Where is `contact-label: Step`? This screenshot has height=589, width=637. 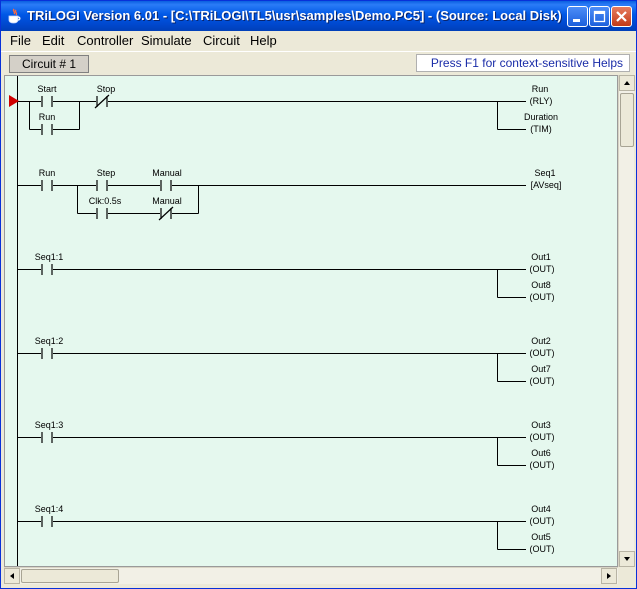 contact-label: Step is located at coordinates (106, 173).